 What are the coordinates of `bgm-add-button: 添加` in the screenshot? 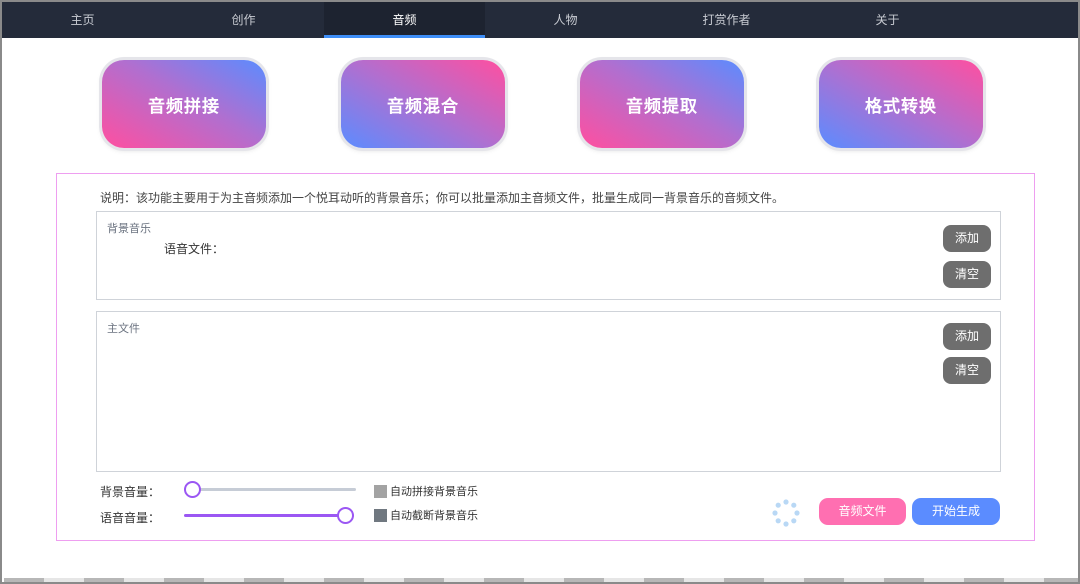 It's located at (967, 238).